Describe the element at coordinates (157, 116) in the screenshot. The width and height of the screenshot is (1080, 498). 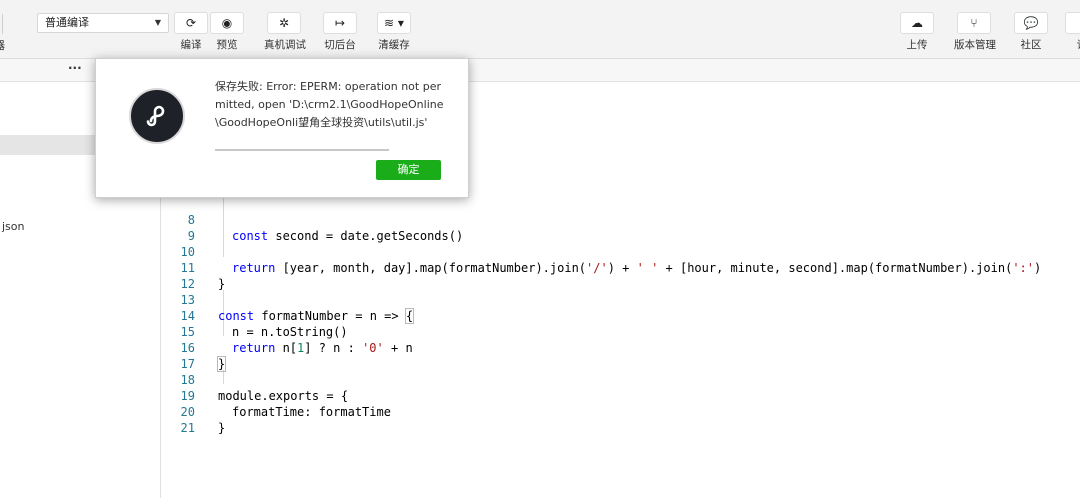
I see `miniprogram-logo-icon` at that location.